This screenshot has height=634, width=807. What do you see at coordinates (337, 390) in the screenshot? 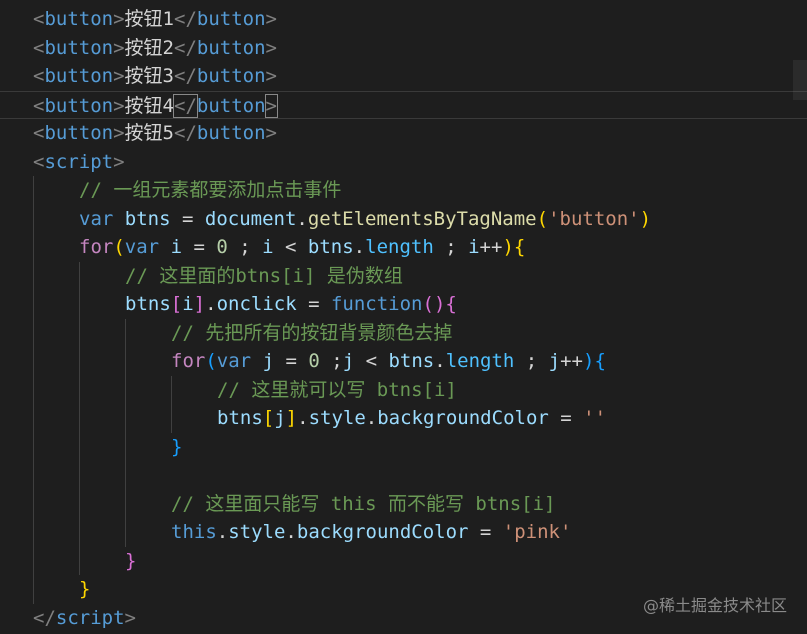
I see `code-content: // 这里就可以写 btns[i]` at bounding box center [337, 390].